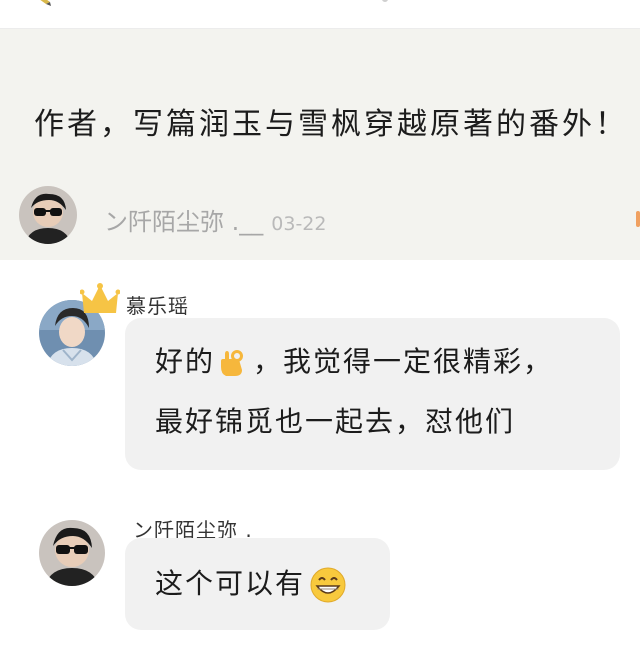 This screenshot has width=640, height=667. What do you see at coordinates (320, 14) in the screenshot?
I see `top-bar` at bounding box center [320, 14].